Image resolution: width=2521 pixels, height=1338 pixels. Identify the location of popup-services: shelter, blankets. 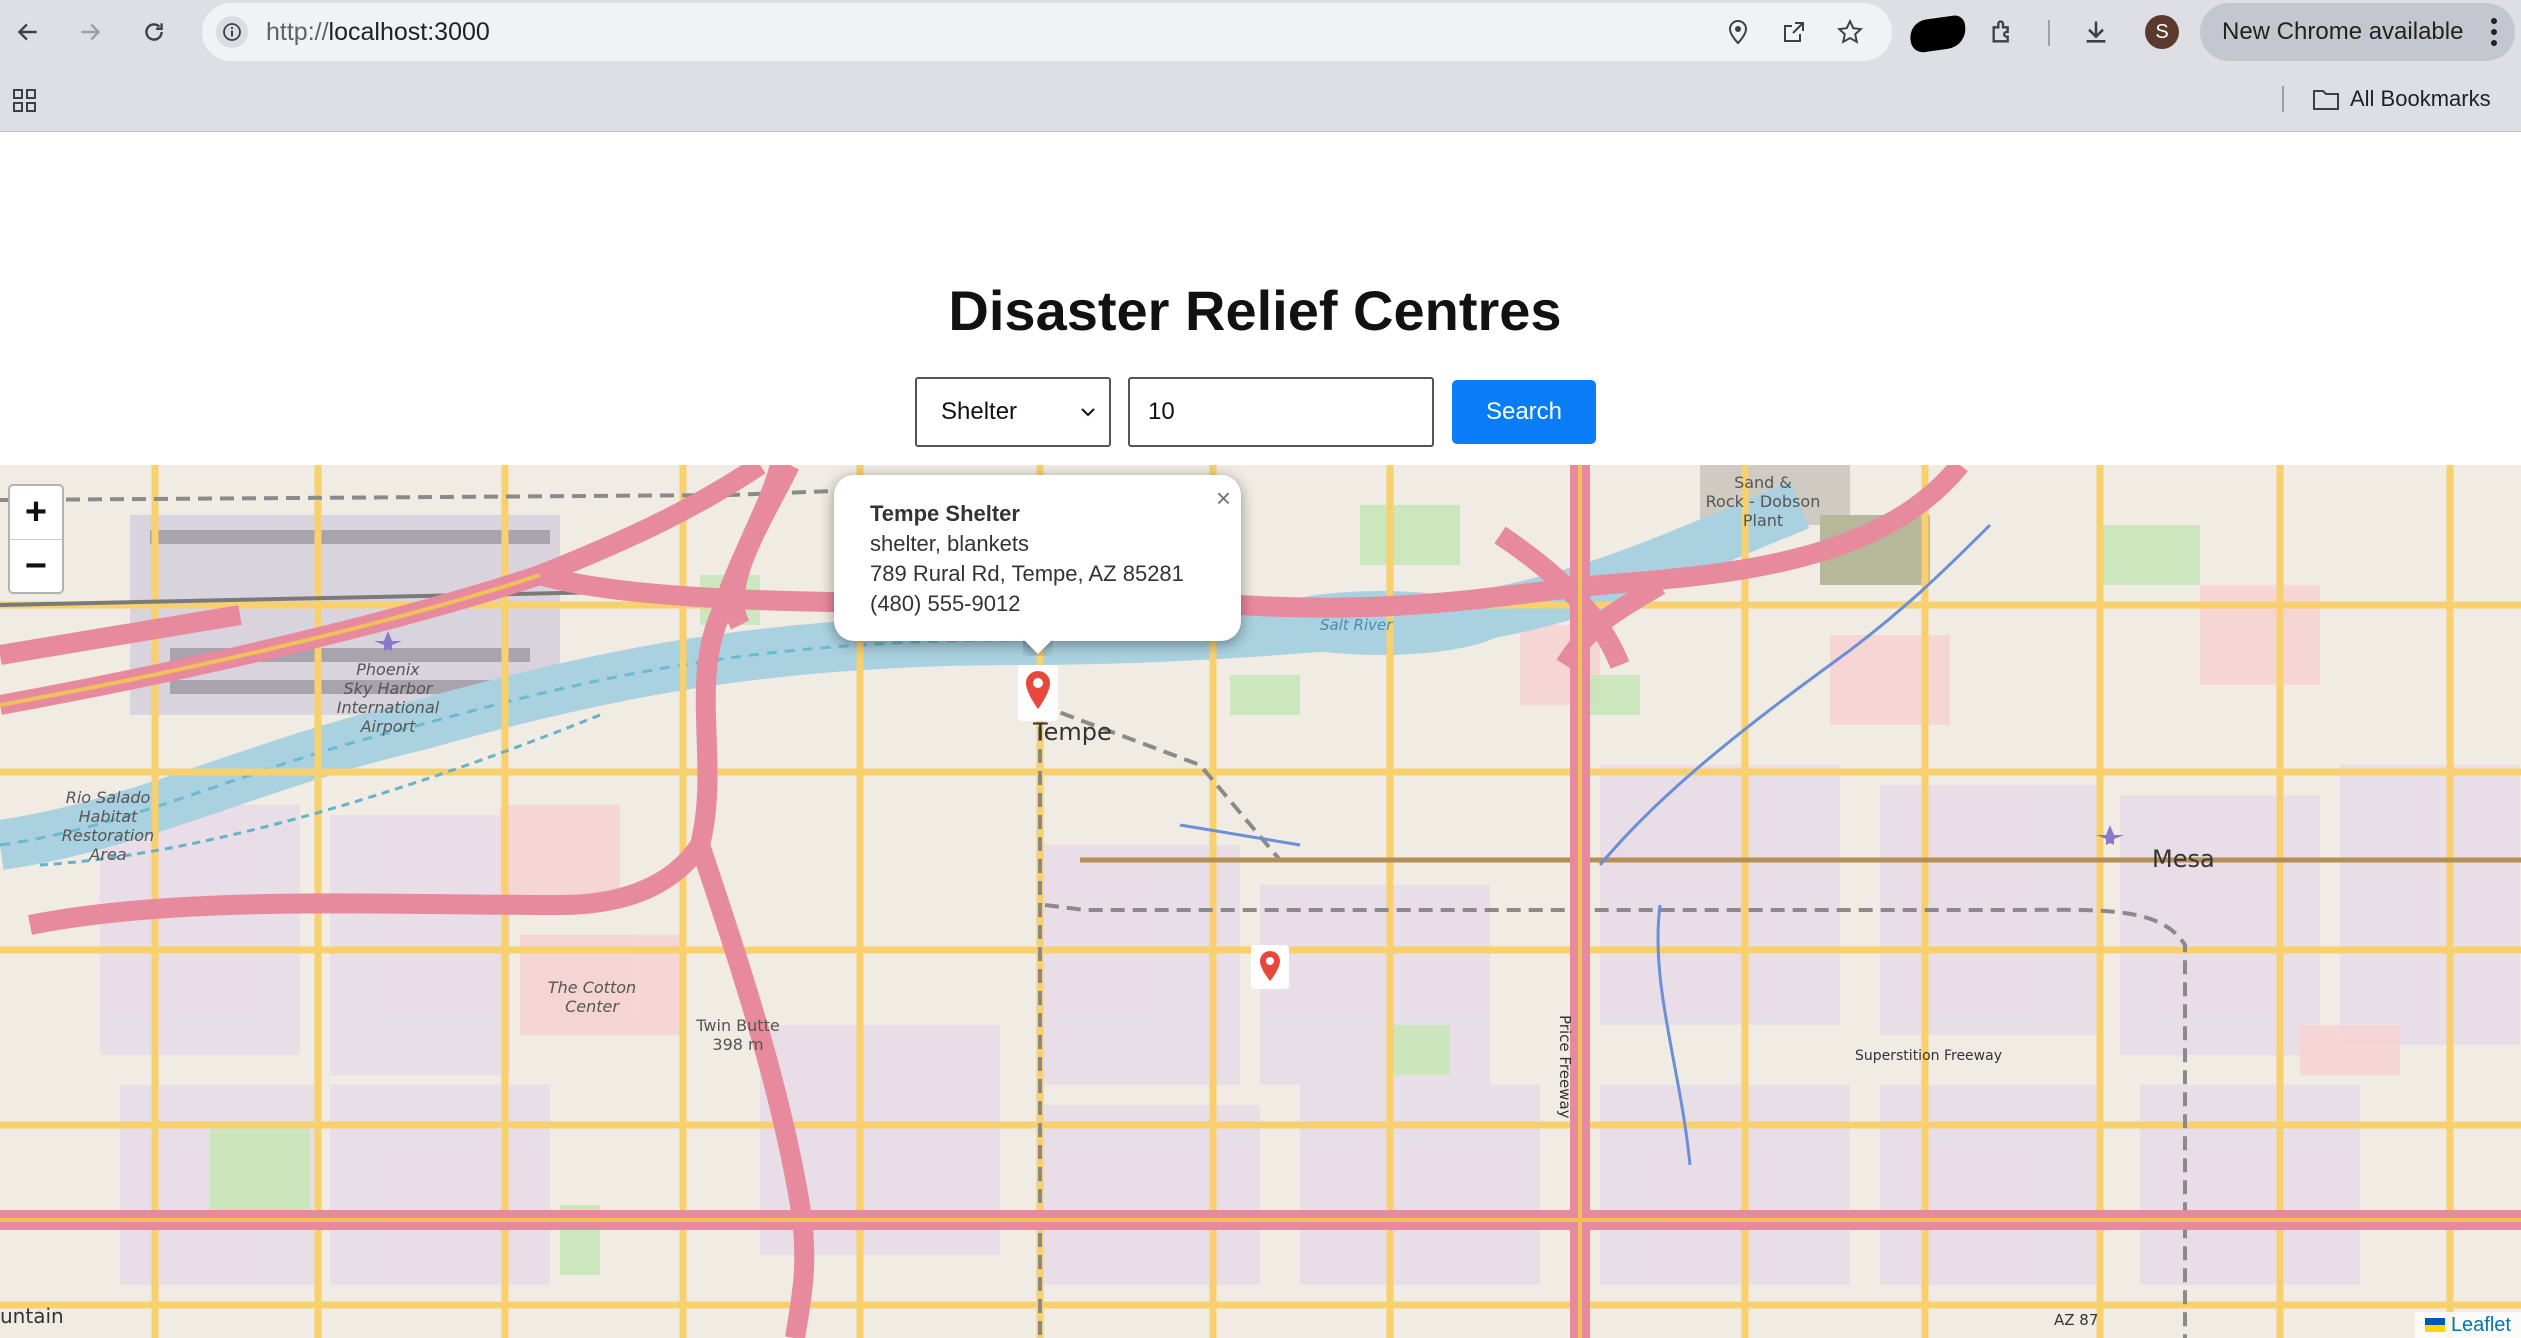
(949, 543).